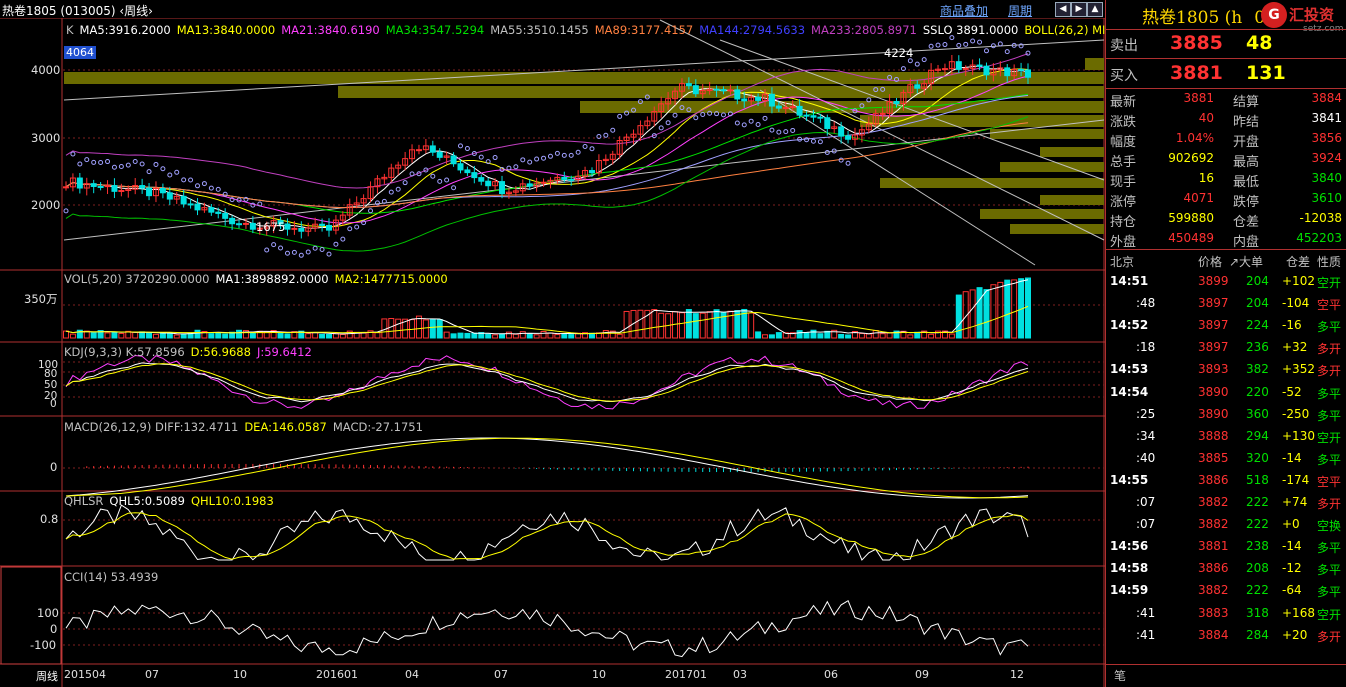 This screenshot has height=687, width=1346. What do you see at coordinates (137, 279) in the screenshot?
I see `indicator-value: VOL(5,20) 3720290.0000` at bounding box center [137, 279].